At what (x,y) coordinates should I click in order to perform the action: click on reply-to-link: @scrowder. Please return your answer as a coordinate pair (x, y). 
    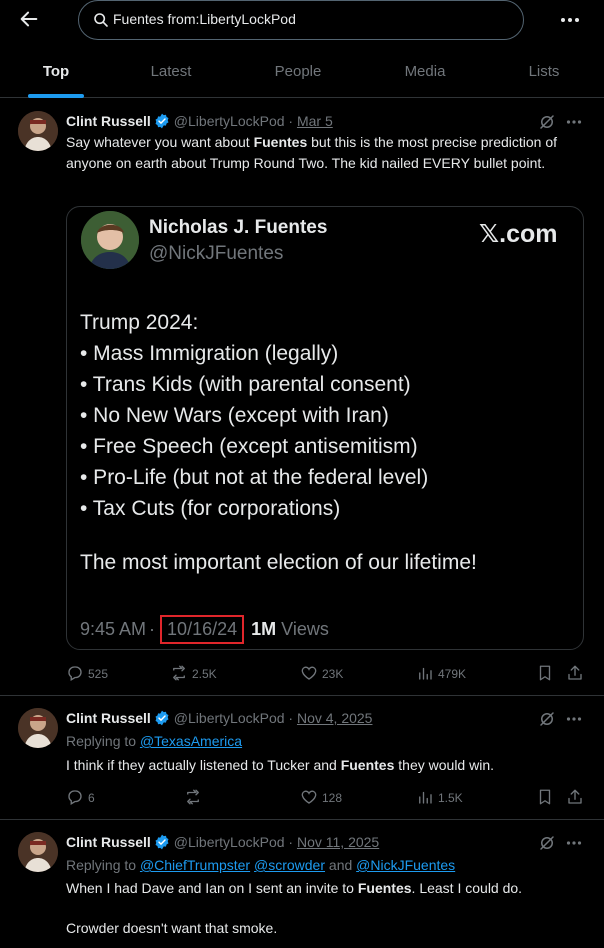
    Looking at the image, I should click on (289, 865).